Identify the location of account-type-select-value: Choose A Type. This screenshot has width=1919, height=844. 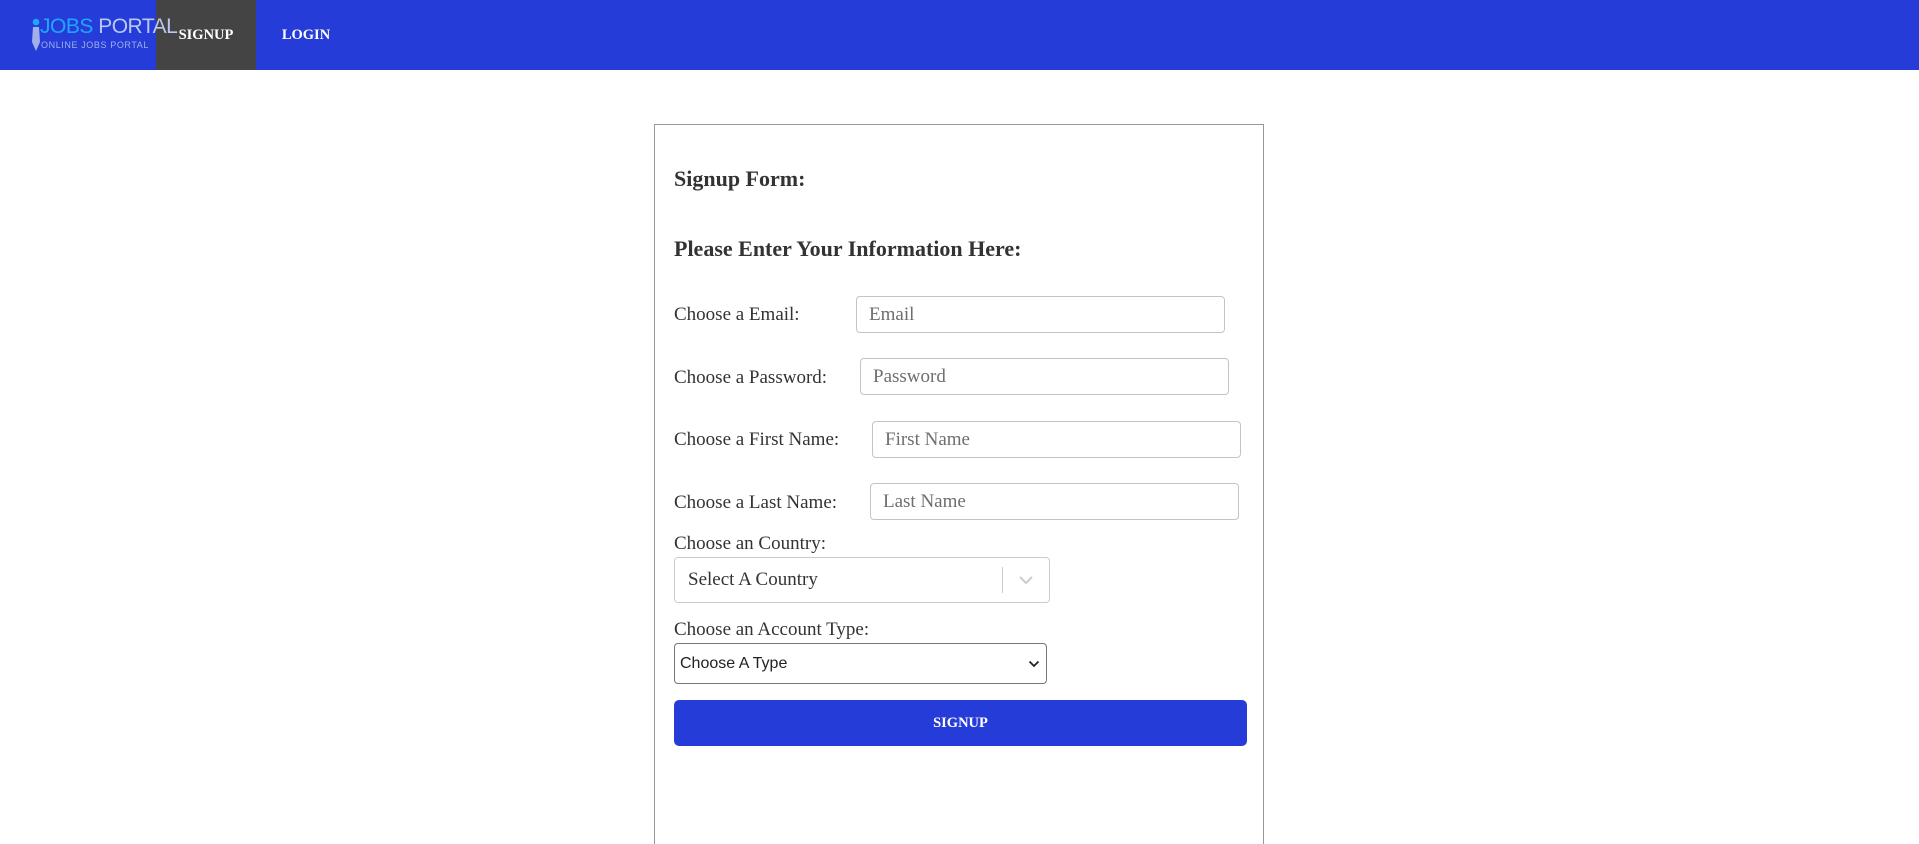
(734, 663).